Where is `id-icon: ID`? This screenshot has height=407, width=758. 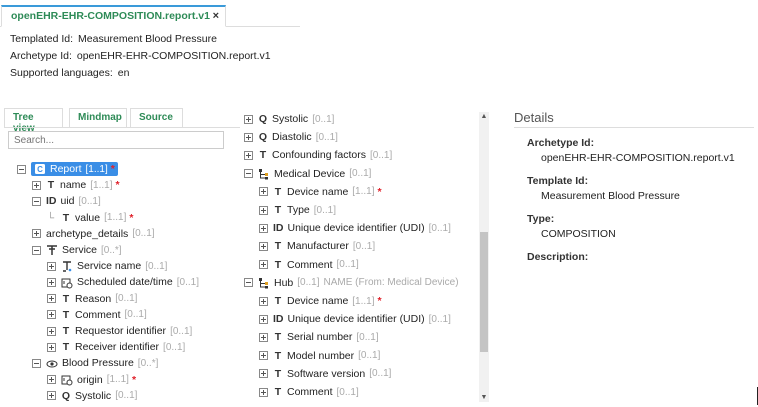 id-icon: ID is located at coordinates (51, 201).